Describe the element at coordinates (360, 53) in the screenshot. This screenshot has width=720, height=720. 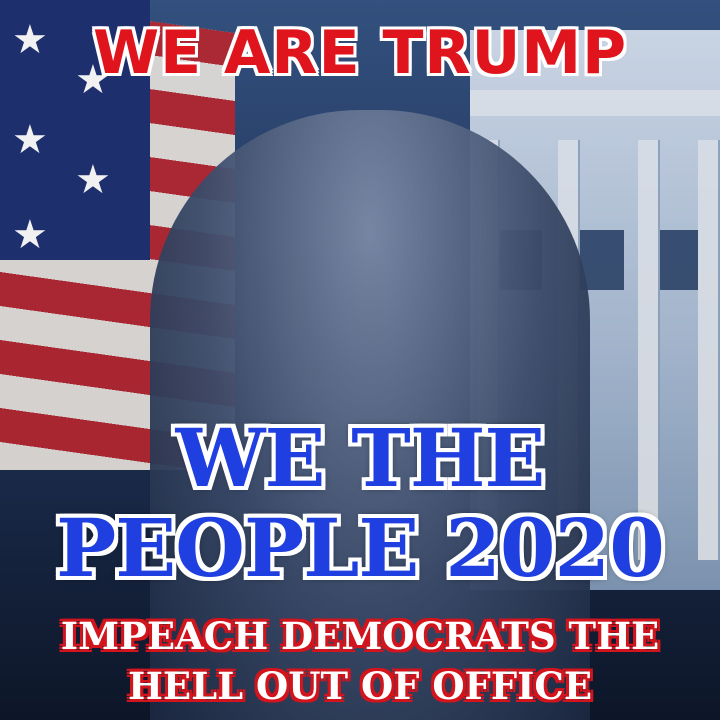
I see `headline-top: WE ARE TRUMP` at that location.